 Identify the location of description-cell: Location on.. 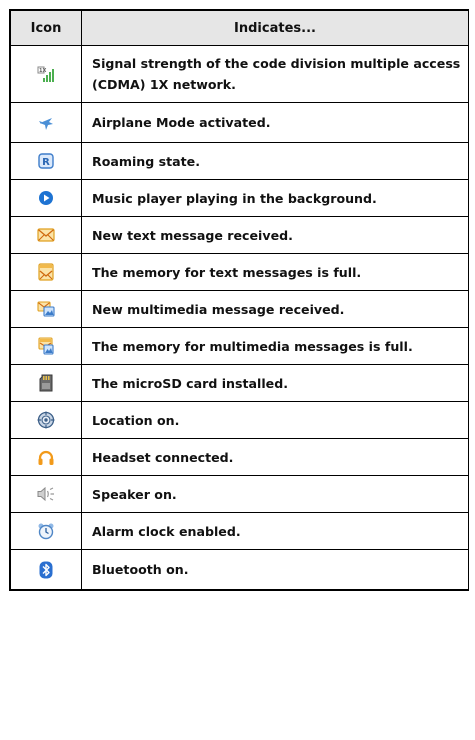
(275, 420).